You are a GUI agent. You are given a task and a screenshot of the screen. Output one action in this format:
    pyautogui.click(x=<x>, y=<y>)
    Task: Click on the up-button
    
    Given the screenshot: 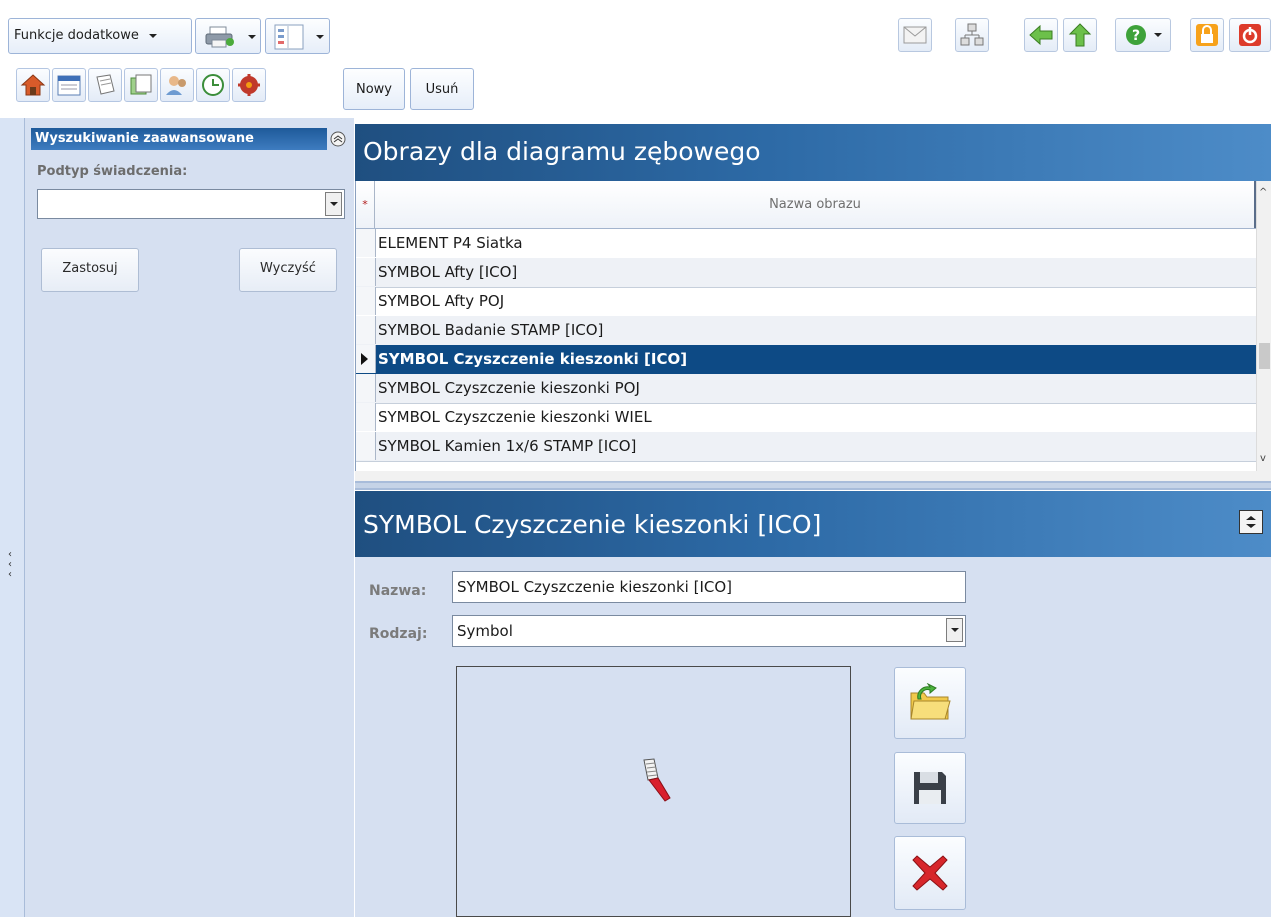 What is the action you would take?
    pyautogui.click(x=1080, y=35)
    